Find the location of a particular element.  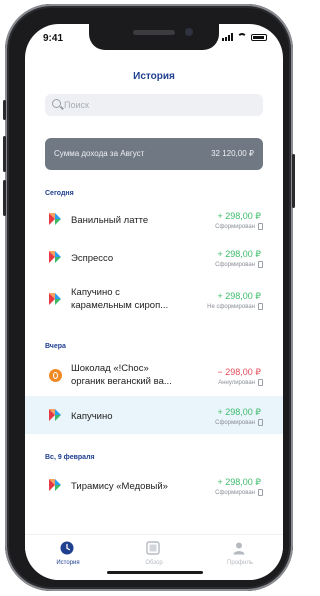

section-header-yesterday: Вчера is located at coordinates (55, 346).